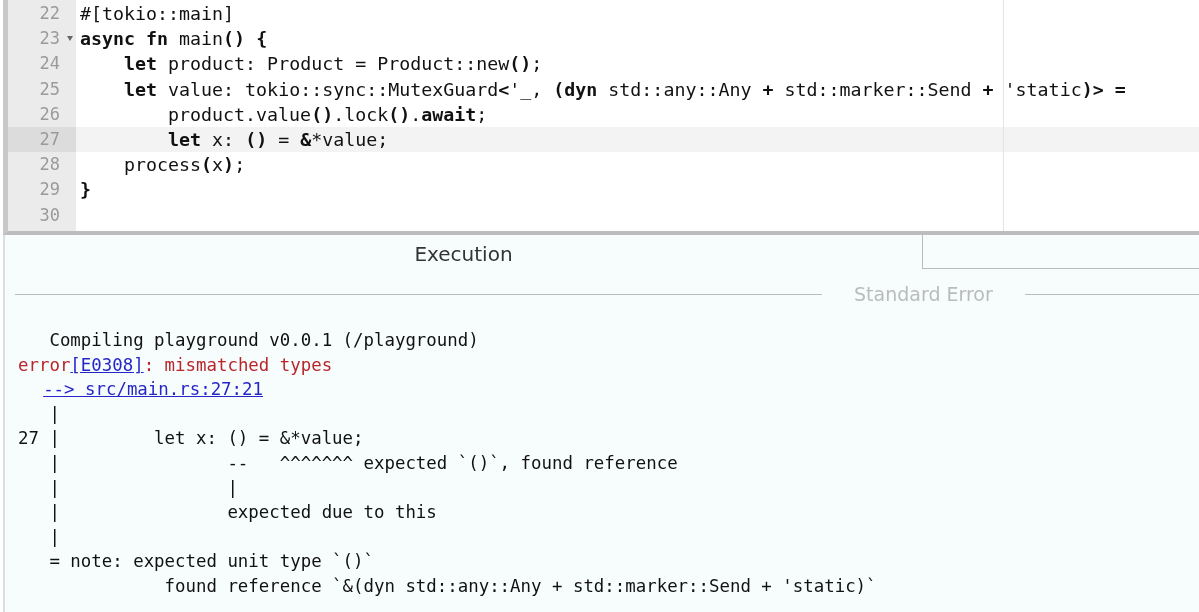  I want to click on code-line: process(x);, so click(184, 165).